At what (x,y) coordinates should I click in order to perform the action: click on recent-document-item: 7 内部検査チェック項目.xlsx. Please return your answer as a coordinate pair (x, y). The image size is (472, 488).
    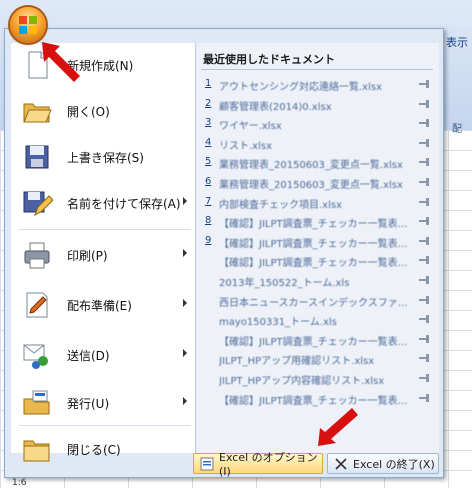
    Looking at the image, I should click on (318, 202).